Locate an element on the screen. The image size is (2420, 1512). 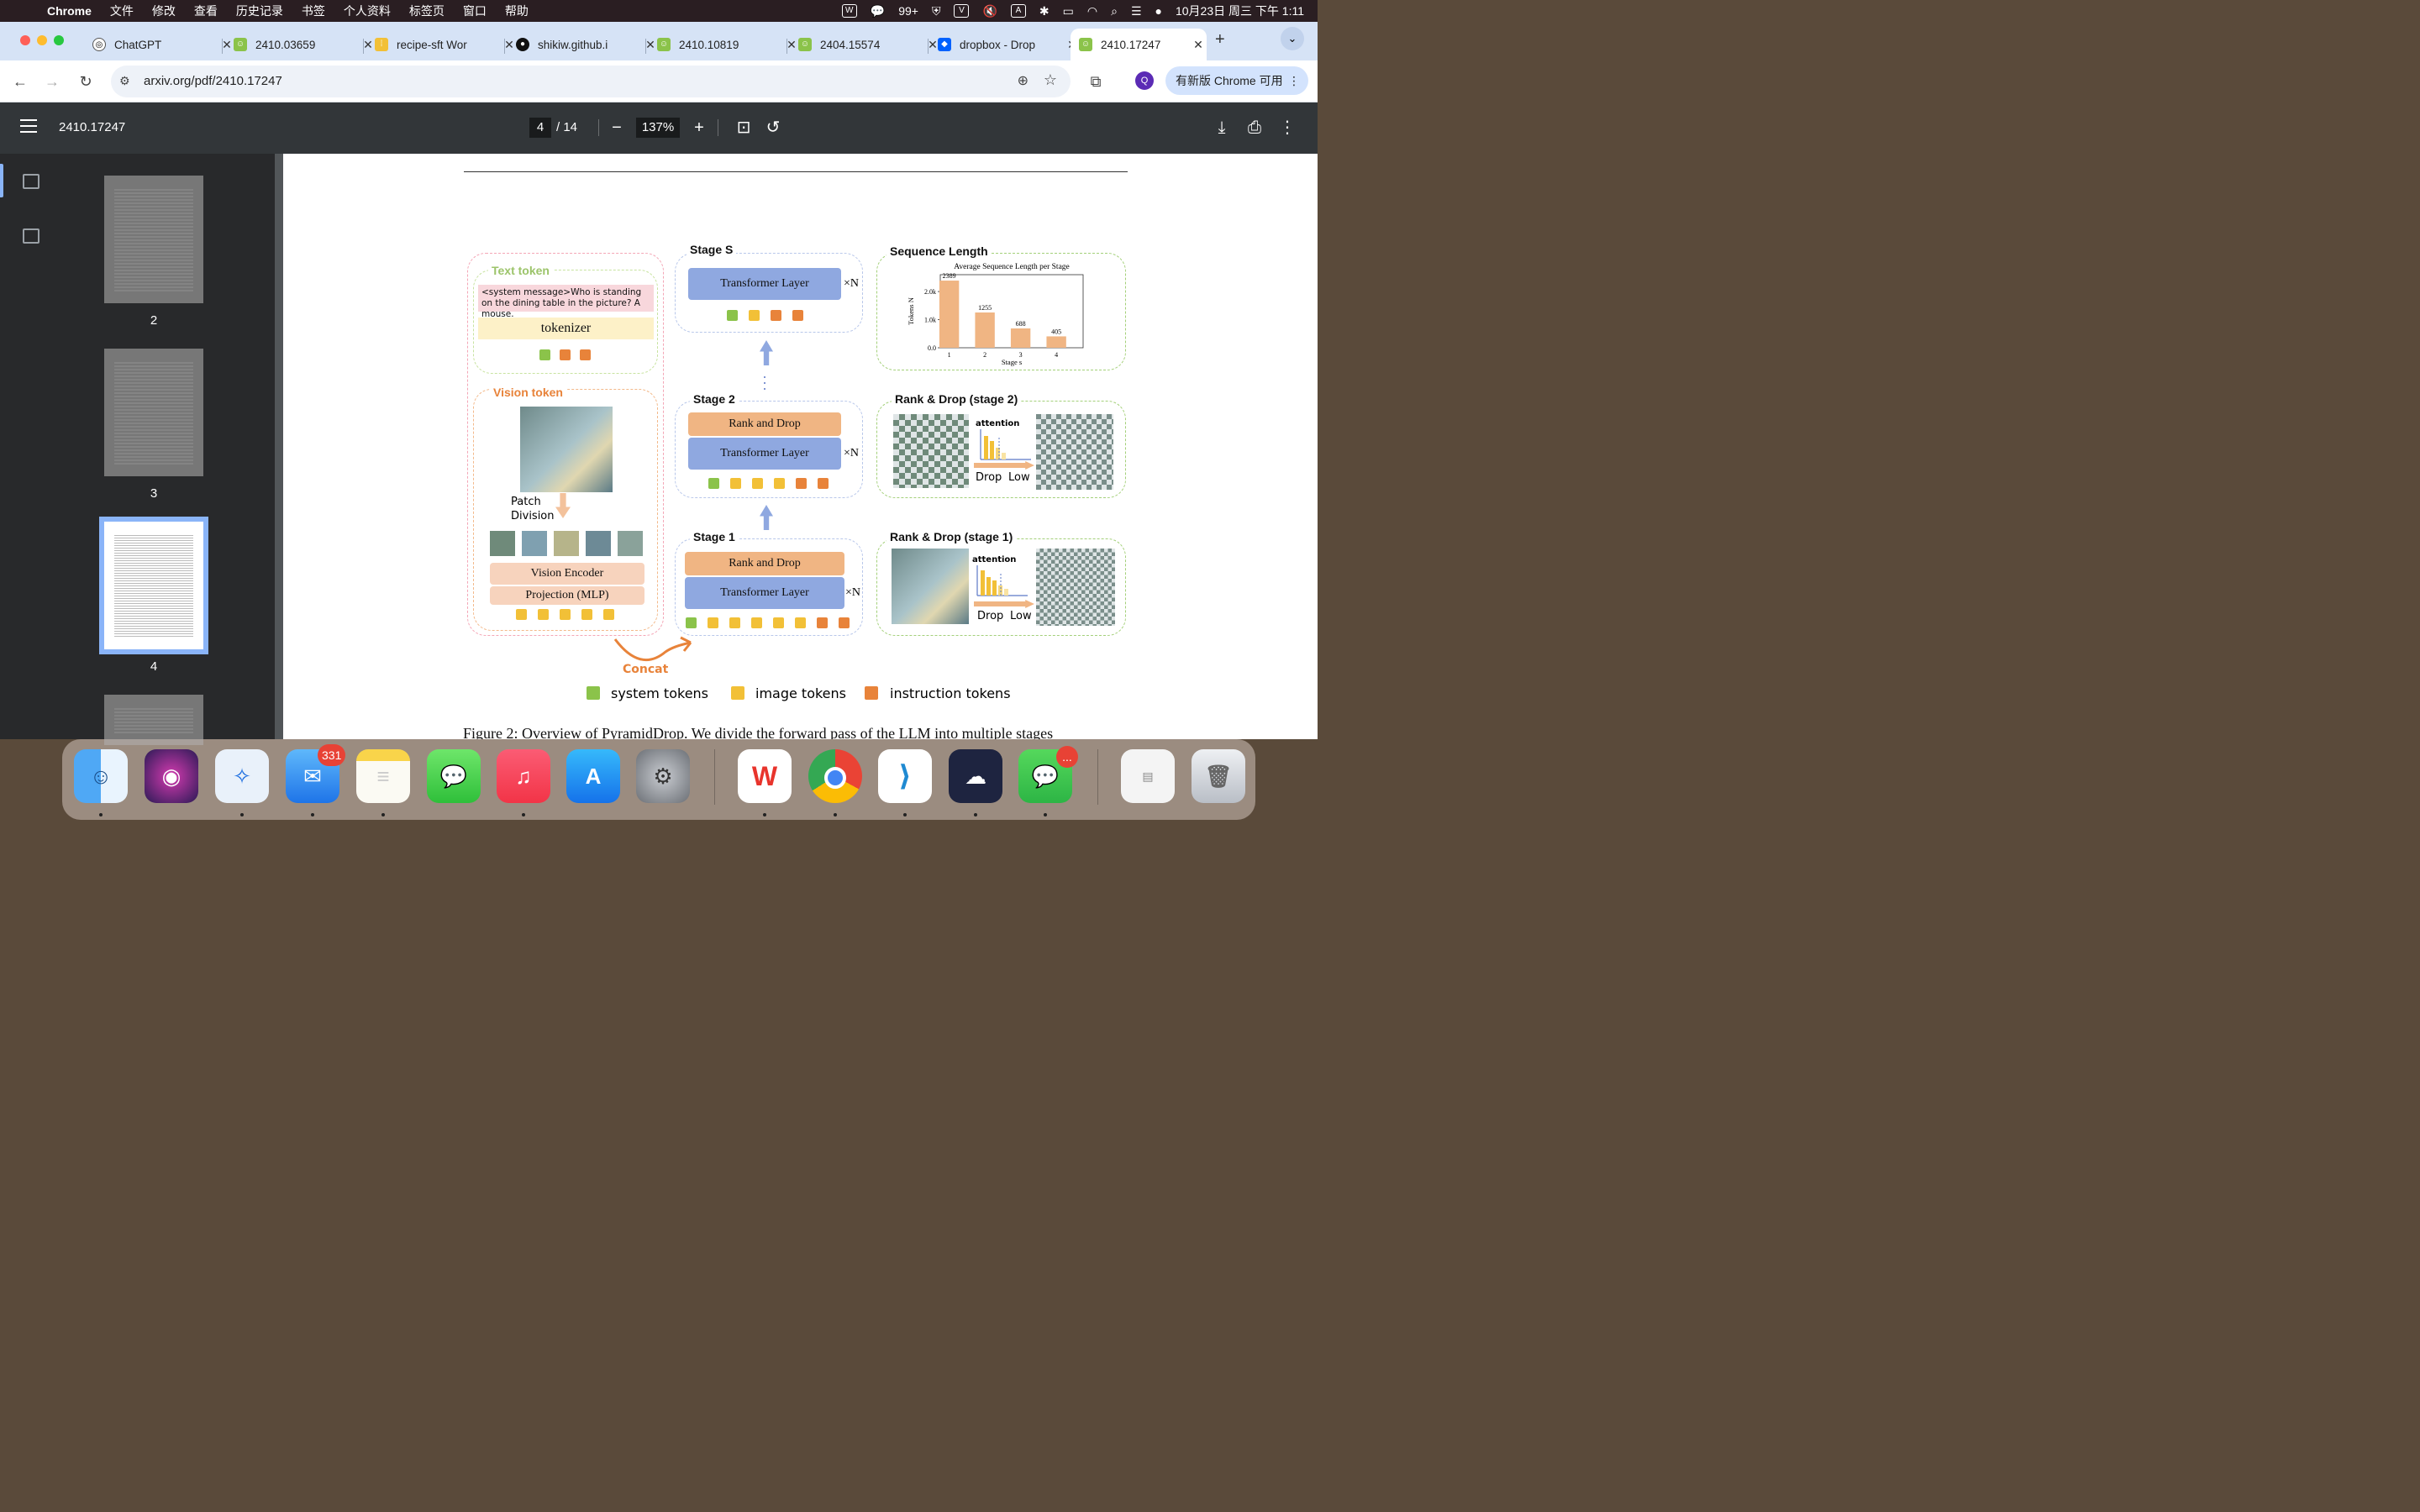
forward-icon: → is located at coordinates (52, 81).